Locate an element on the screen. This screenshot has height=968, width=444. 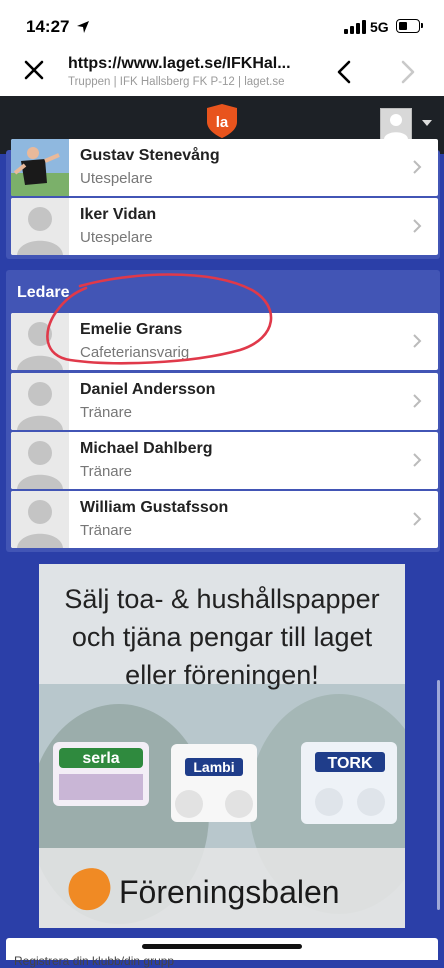
ad-brand: Föreningsbalen is located at coordinates (229, 892).